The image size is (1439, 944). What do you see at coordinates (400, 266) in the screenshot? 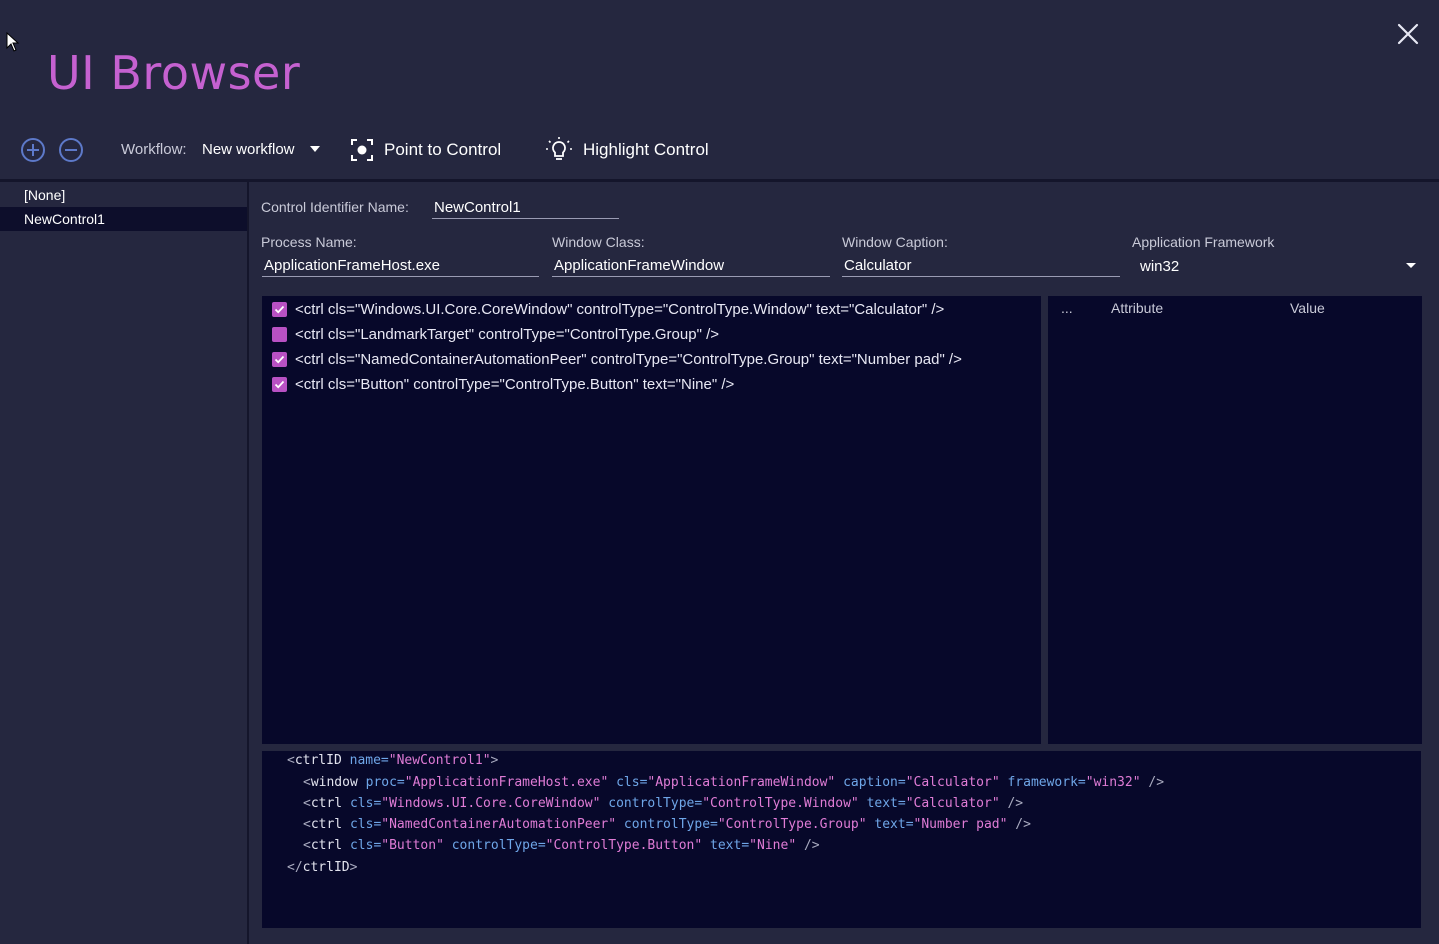
I see `process-name-input: ApplicationFrameHost.exe` at bounding box center [400, 266].